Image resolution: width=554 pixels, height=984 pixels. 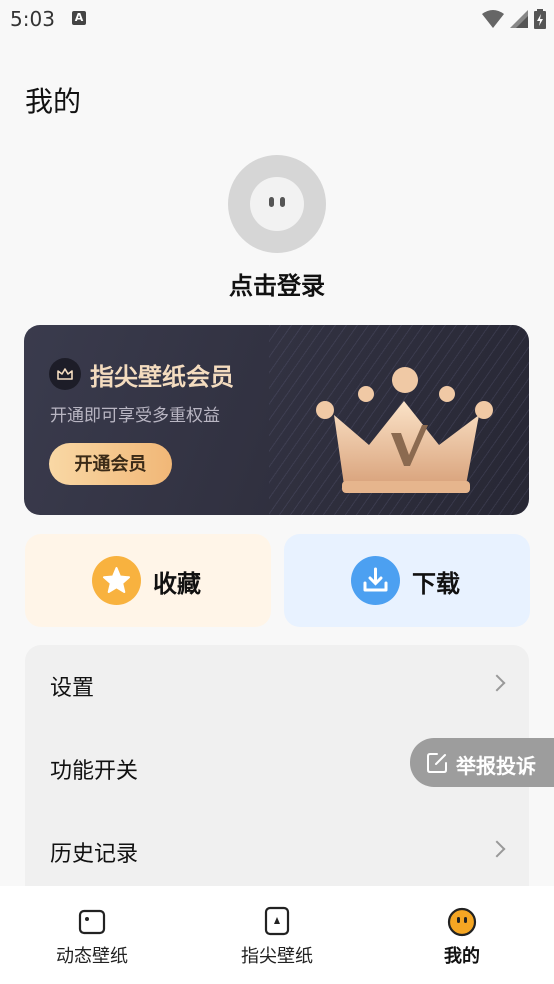 I want to click on my-face-icon, so click(x=462, y=922).